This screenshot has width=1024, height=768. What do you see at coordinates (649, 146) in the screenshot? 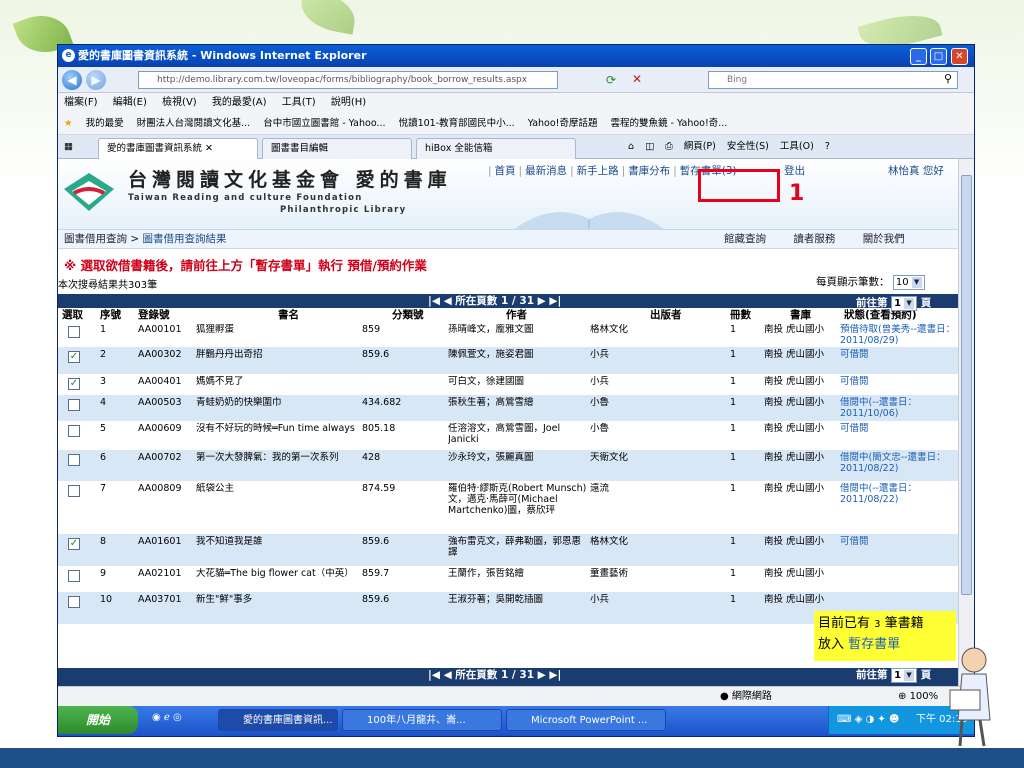
I see `feed-icon: ◫` at bounding box center [649, 146].